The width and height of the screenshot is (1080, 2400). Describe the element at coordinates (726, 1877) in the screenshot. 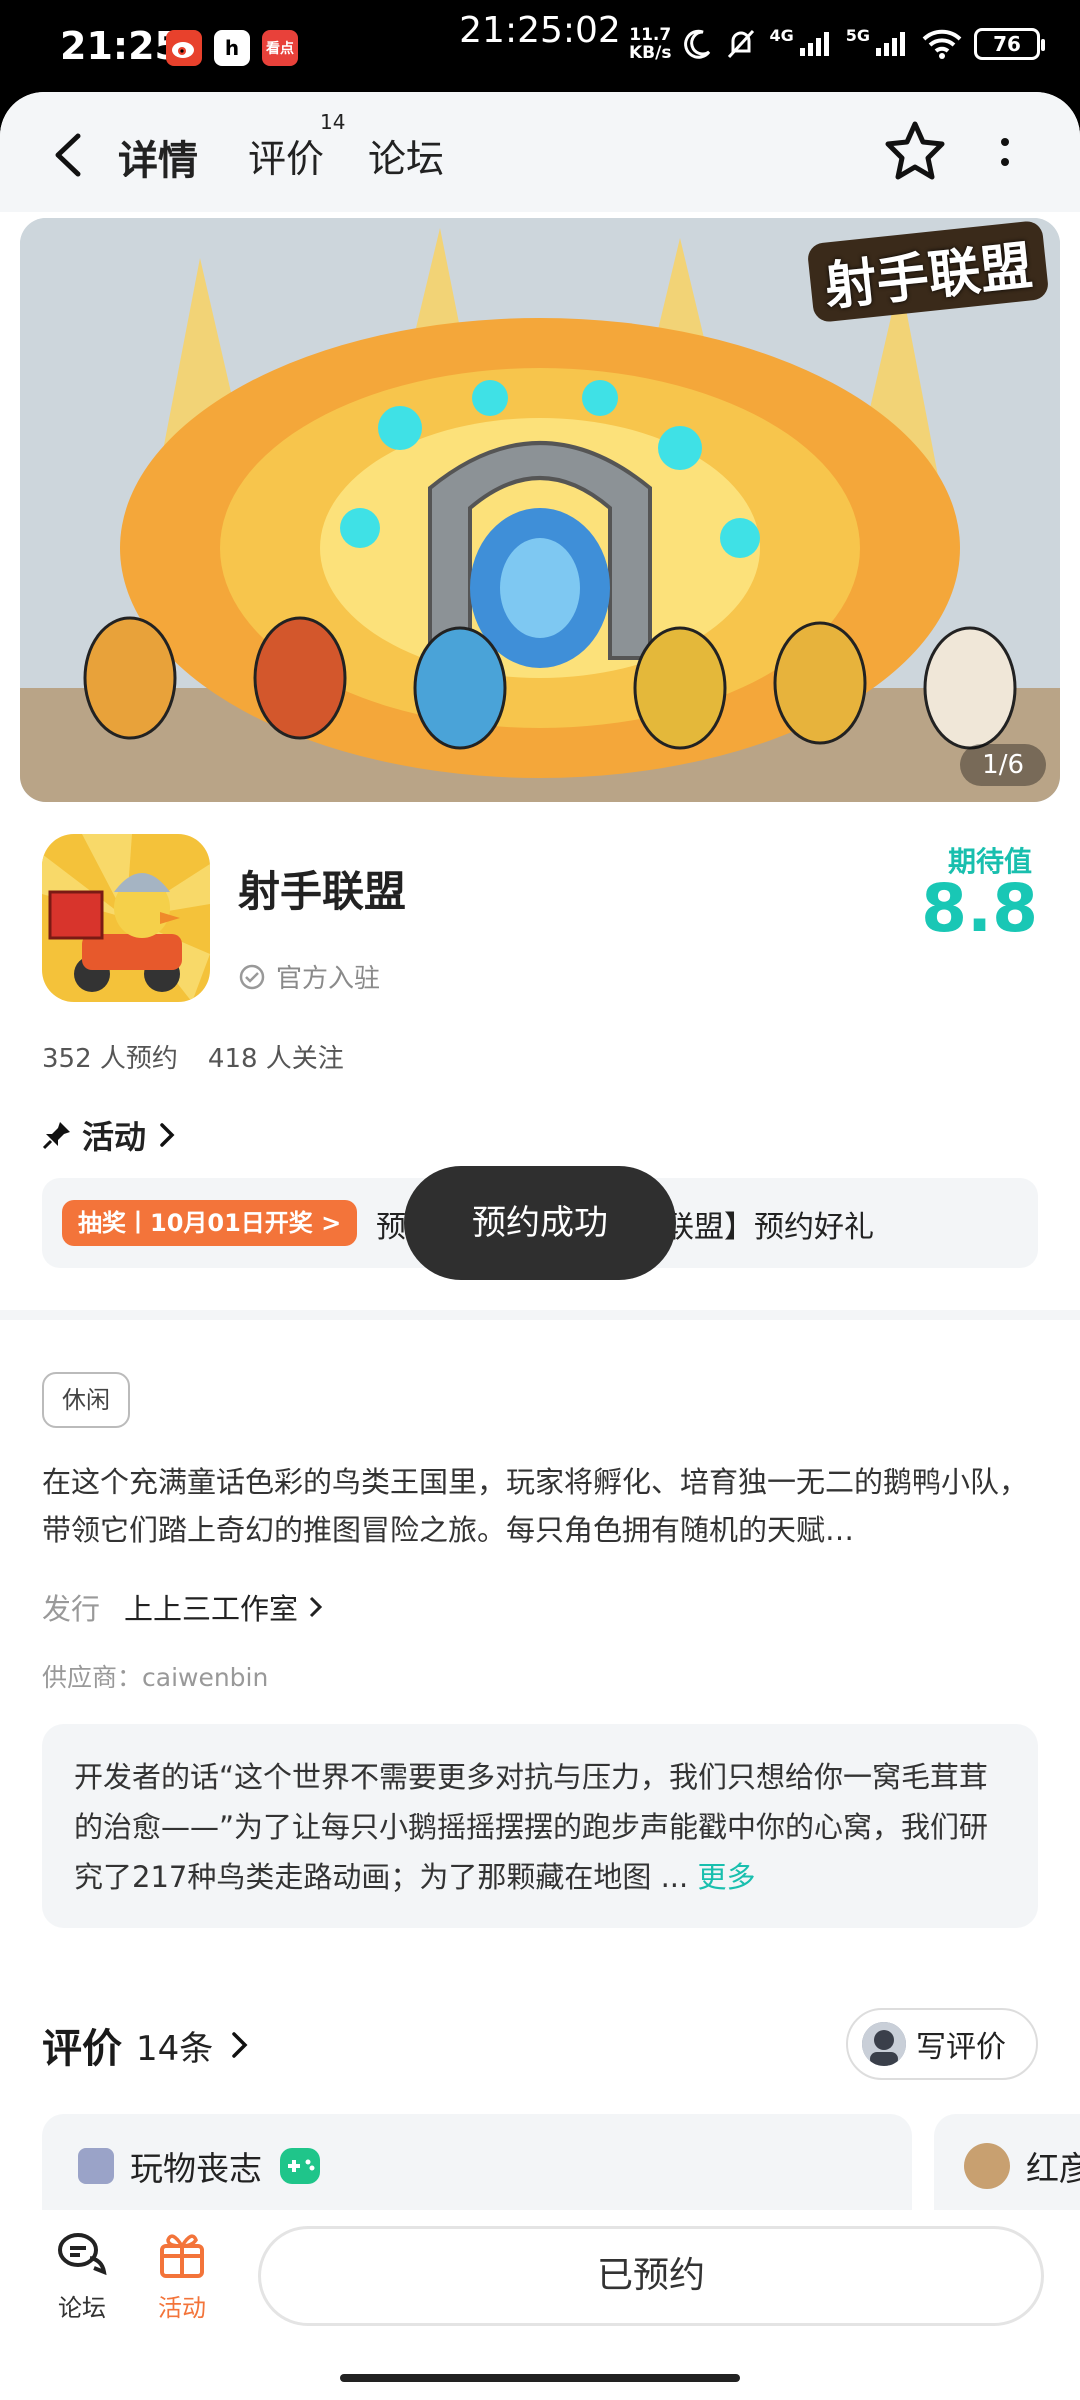

I see `more-link: 更多` at that location.